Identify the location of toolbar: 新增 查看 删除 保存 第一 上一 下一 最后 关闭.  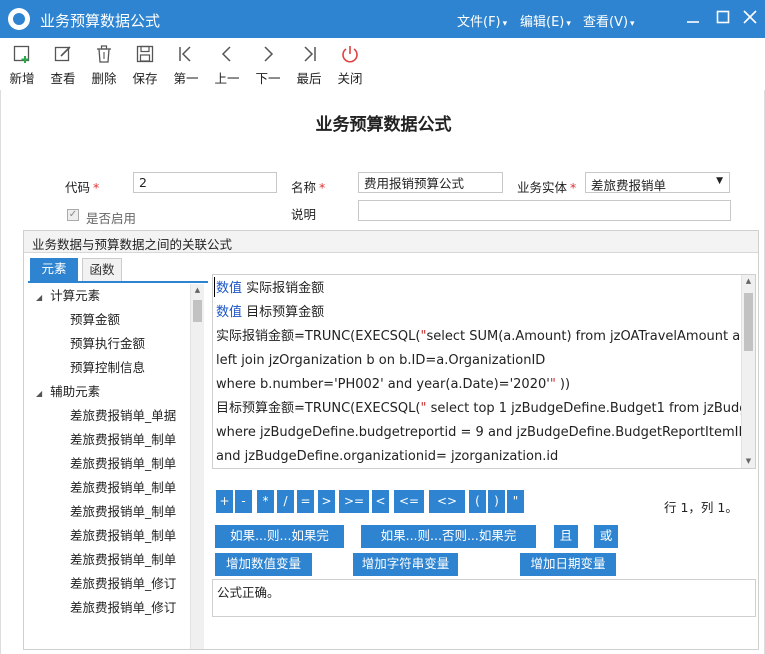
(382, 64).